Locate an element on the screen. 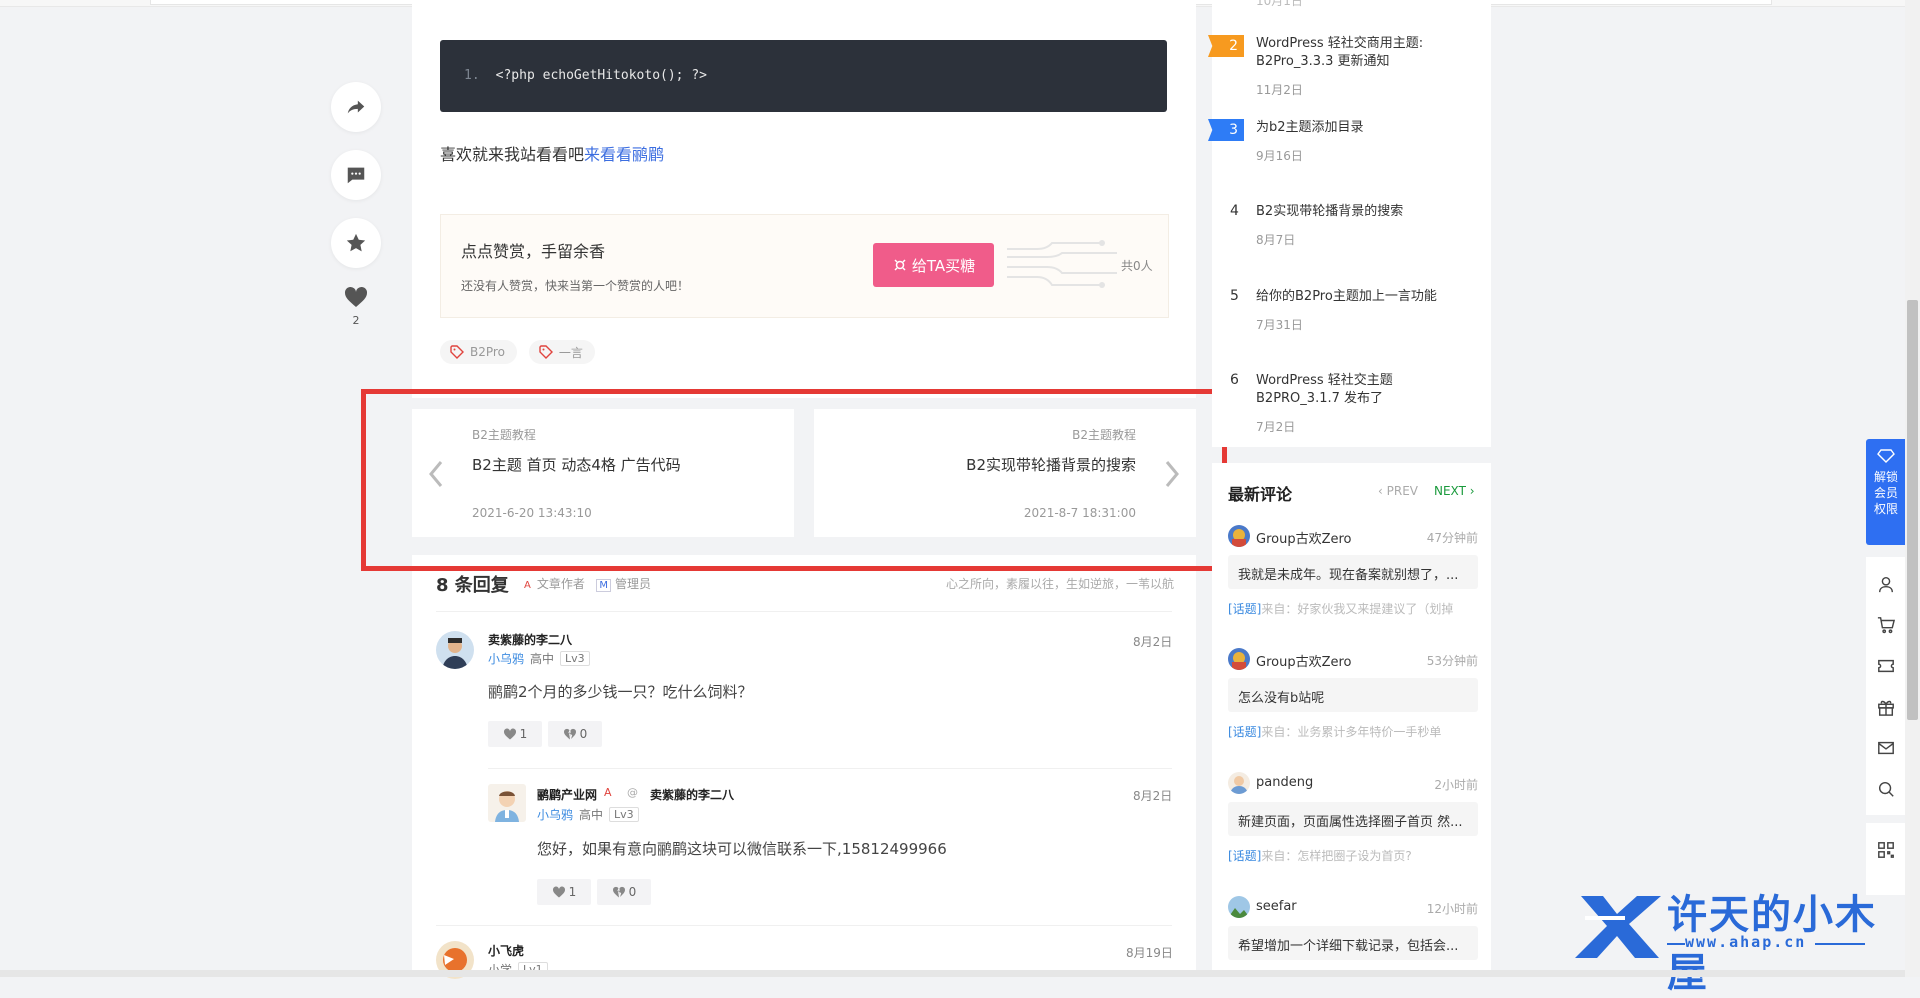 This screenshot has width=1920, height=998. cart-button is located at coordinates (1886, 624).